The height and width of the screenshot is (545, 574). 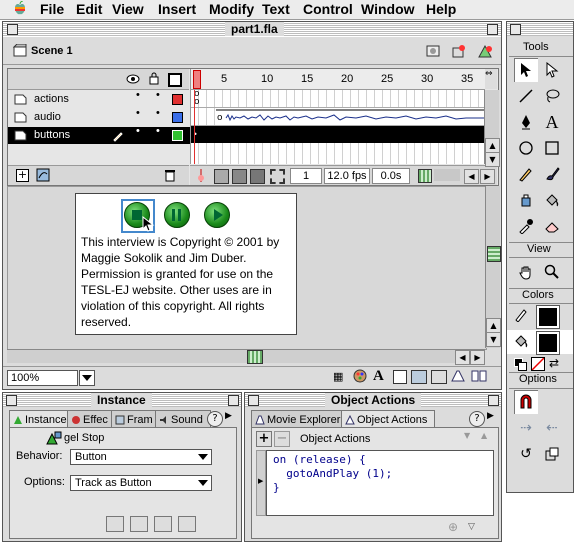 I want to click on menu-view: View, so click(x=128, y=9).